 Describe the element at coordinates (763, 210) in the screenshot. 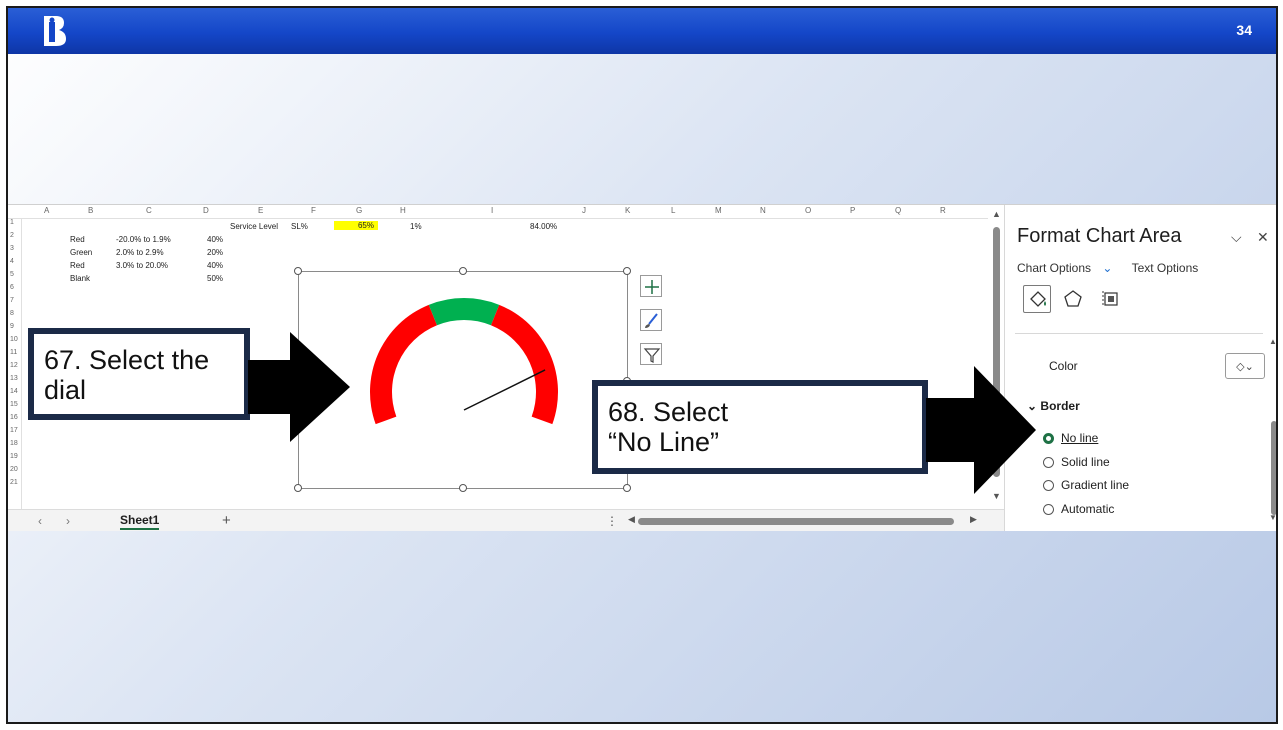

I see `col-header: N` at that location.